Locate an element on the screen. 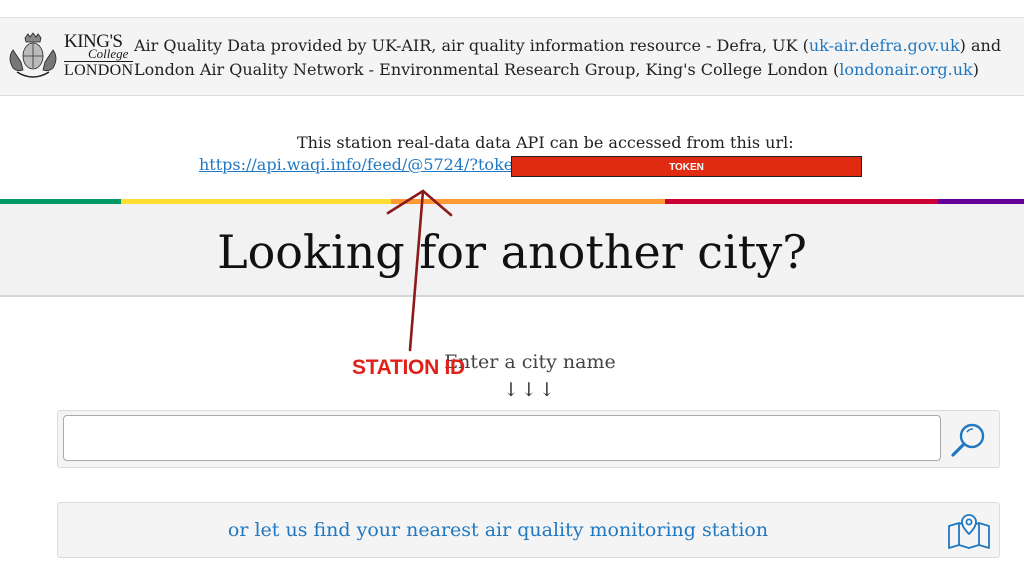  search-icon is located at coordinates (968, 440).